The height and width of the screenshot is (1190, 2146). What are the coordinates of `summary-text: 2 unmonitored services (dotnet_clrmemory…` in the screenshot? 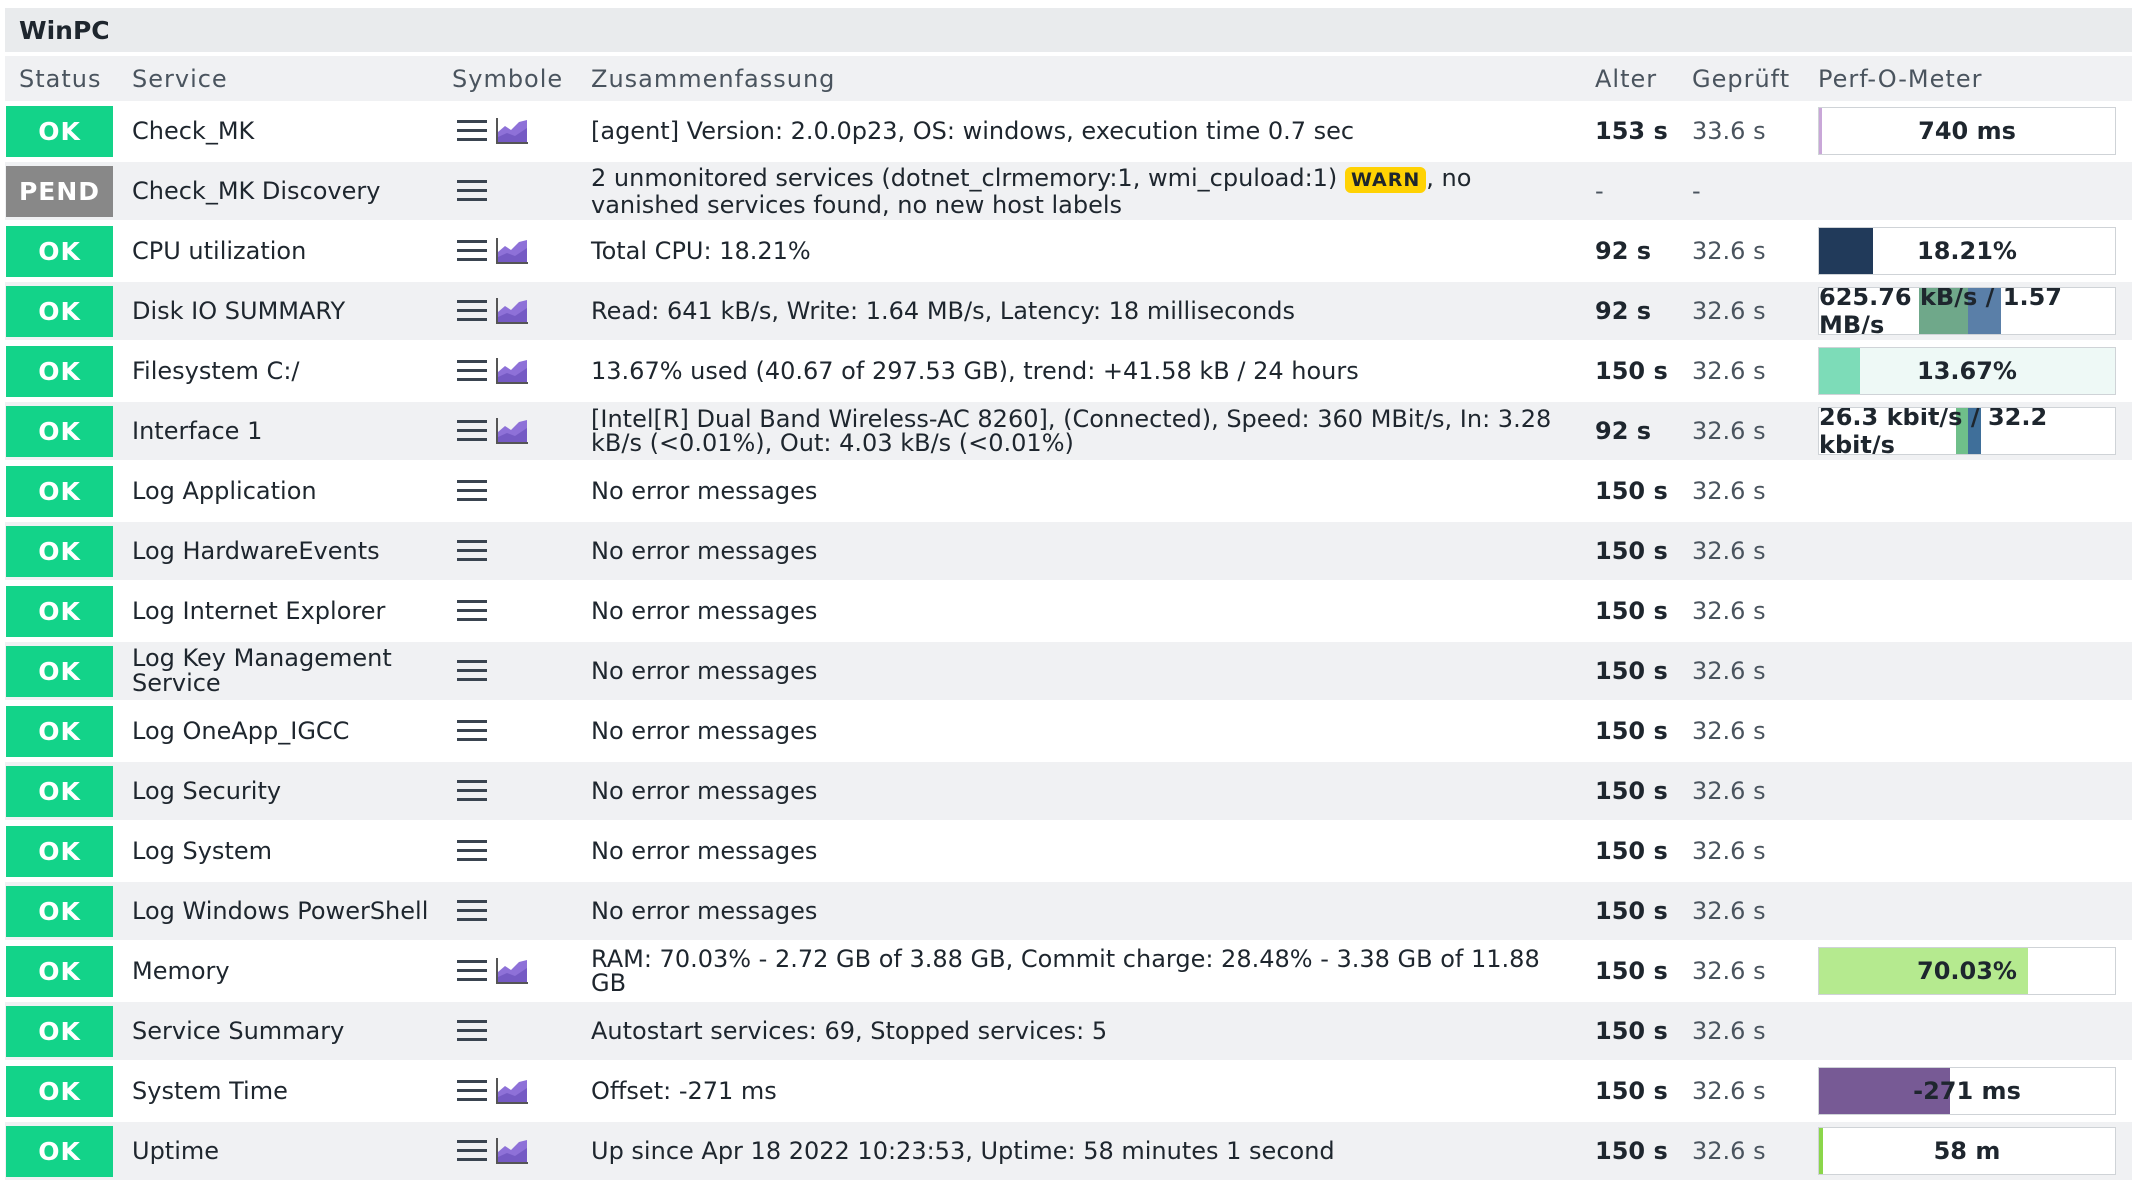 It's located at (964, 177).